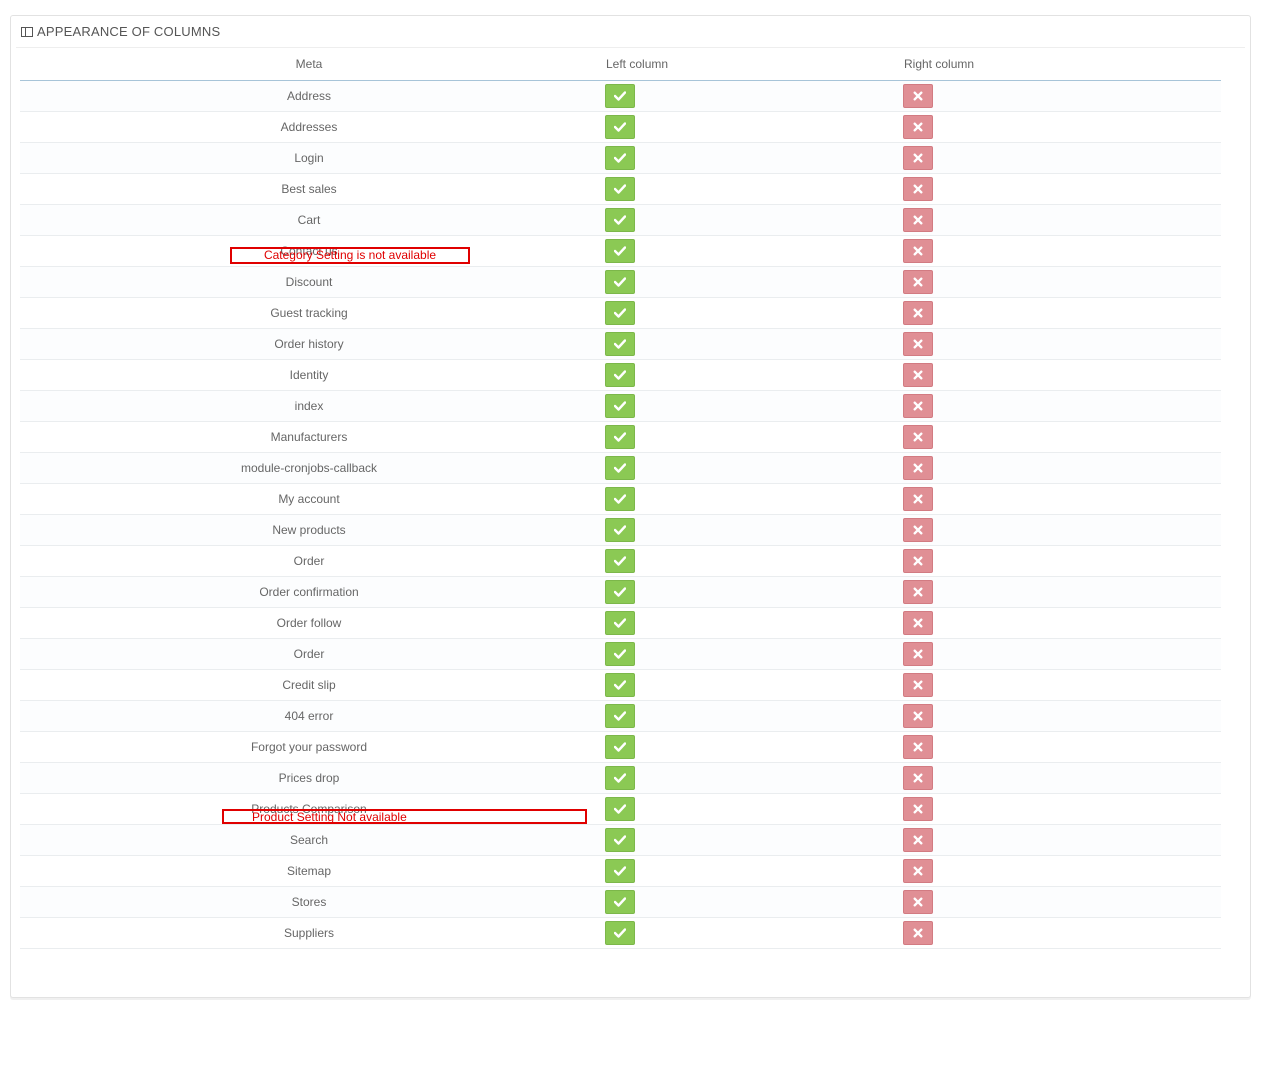  What do you see at coordinates (309, 220) in the screenshot?
I see `meta-cell: Cart` at bounding box center [309, 220].